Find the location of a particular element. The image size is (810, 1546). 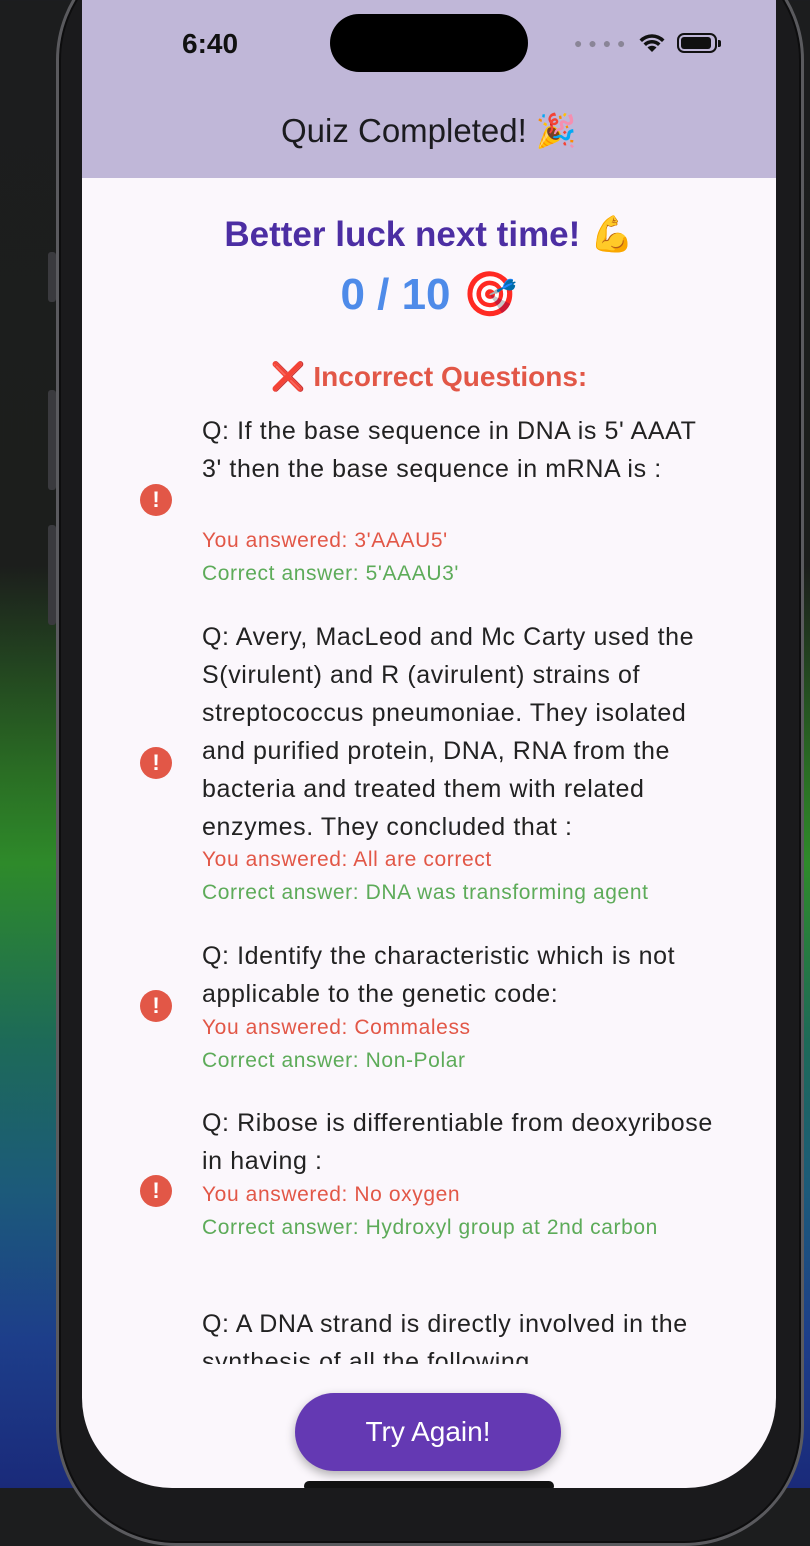

app-bar: 6:40 ● ● ● ● Quiz Completed! 🎉 is located at coordinates (429, 89).